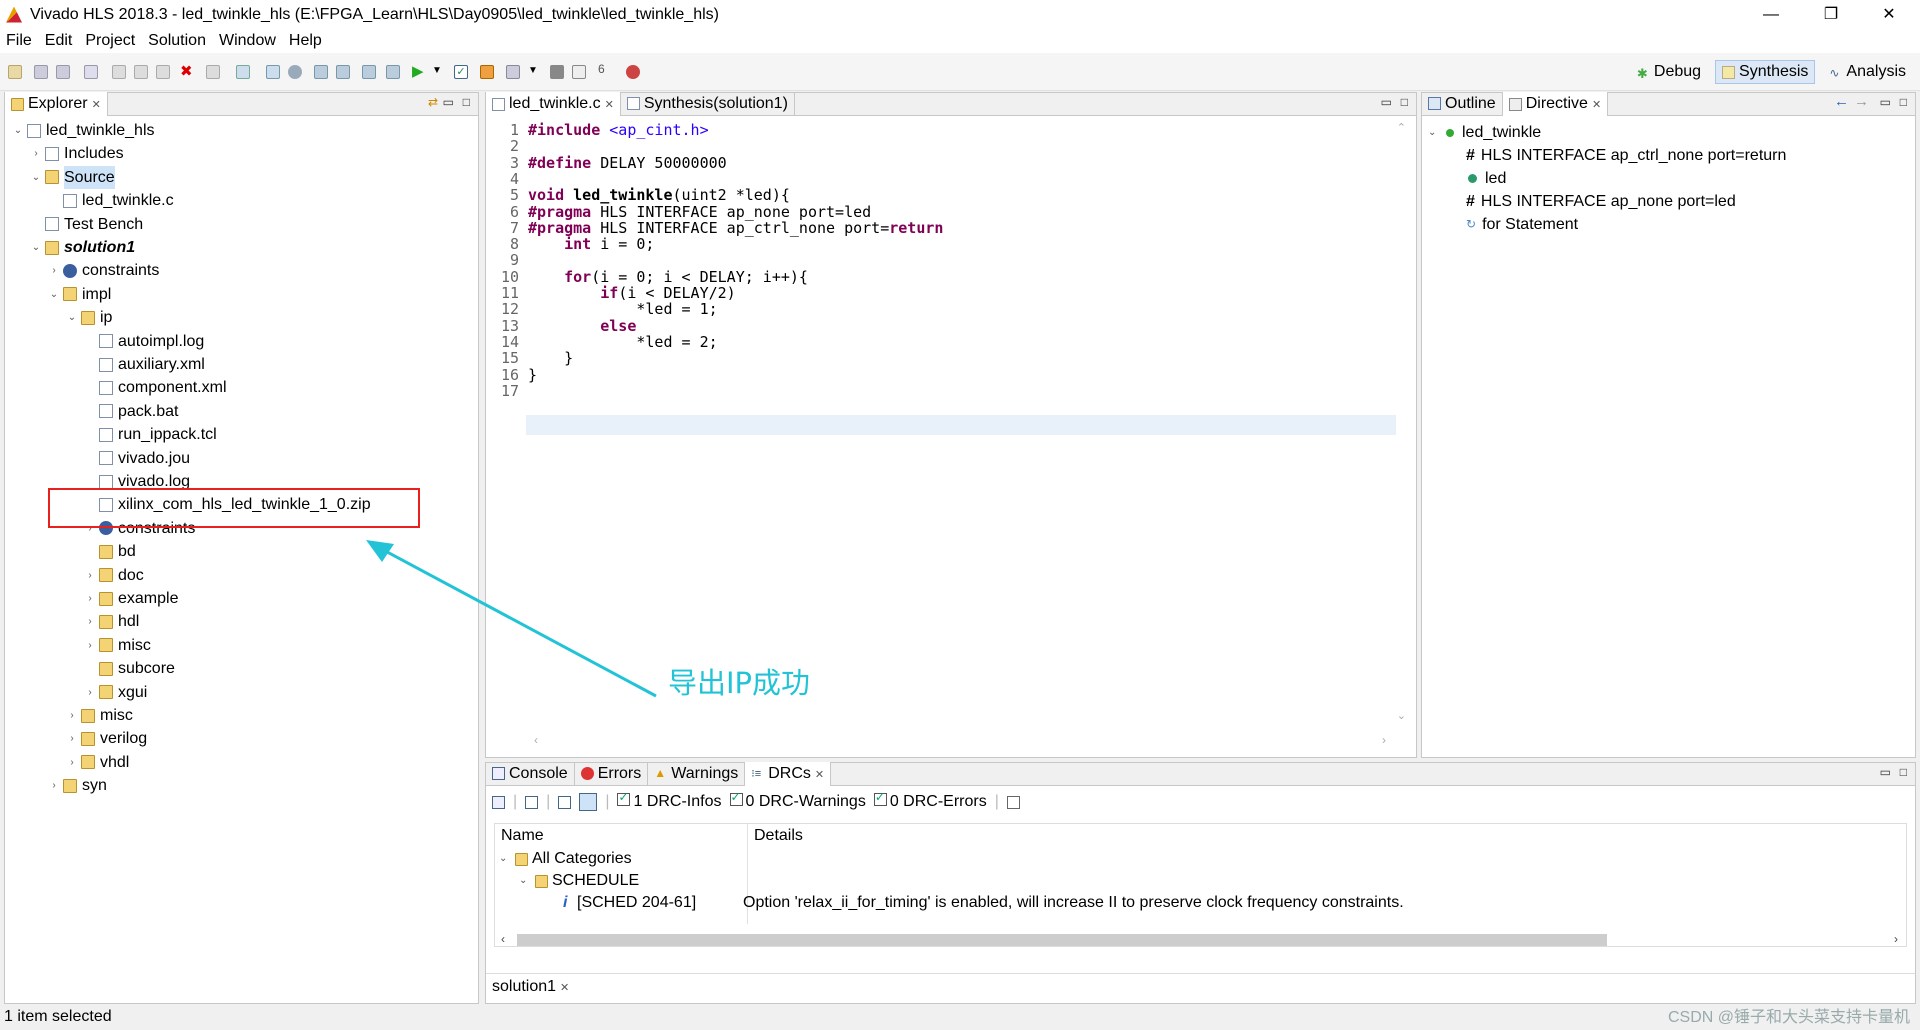 This screenshot has height=1030, width=1920. What do you see at coordinates (83, 130) in the screenshot?
I see `tree-item: ⌄ led_twinkle_hls` at bounding box center [83, 130].